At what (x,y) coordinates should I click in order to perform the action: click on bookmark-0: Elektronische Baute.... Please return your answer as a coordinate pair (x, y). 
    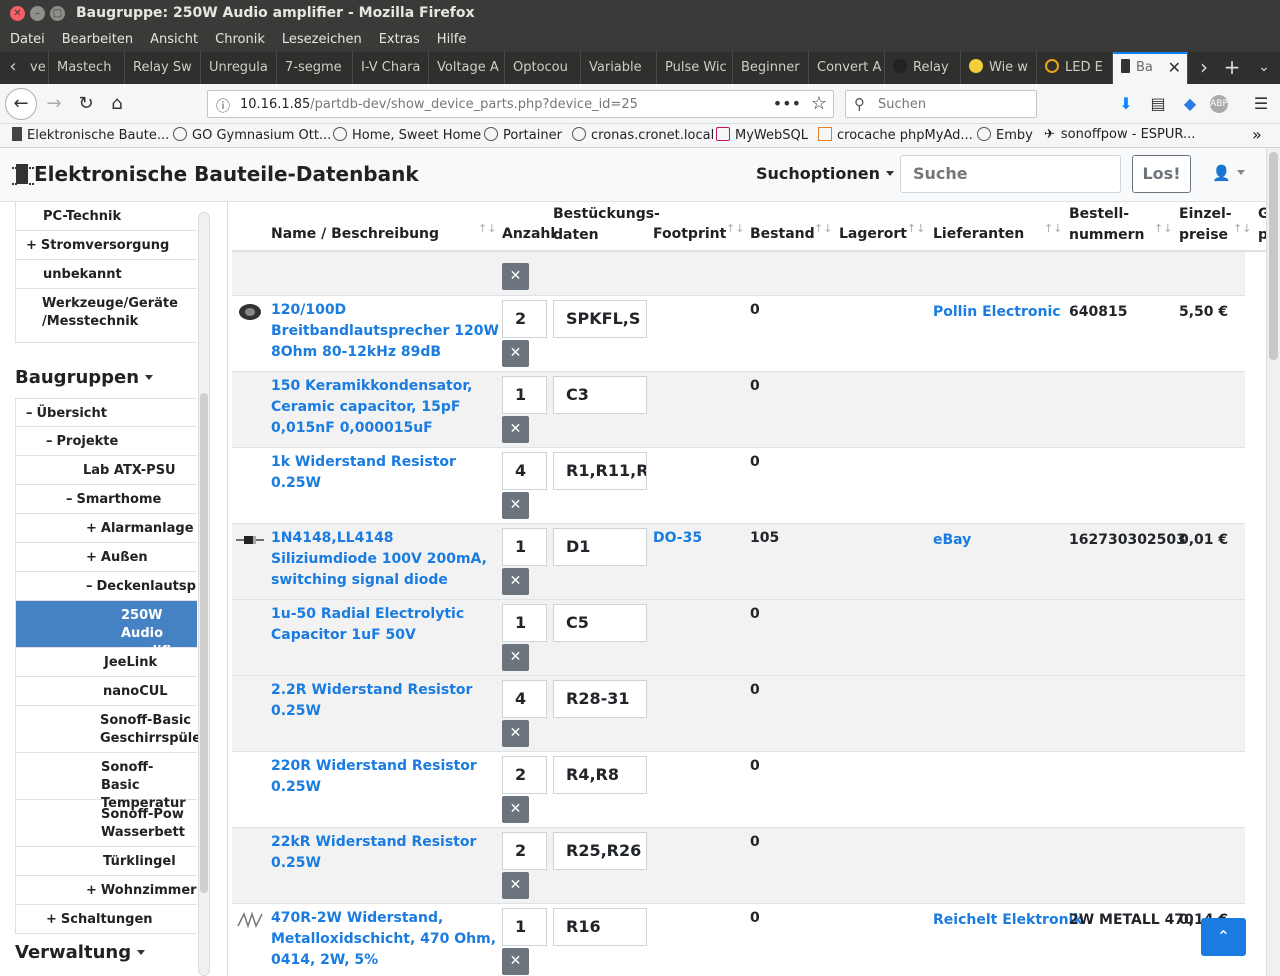
    Looking at the image, I should click on (90, 135).